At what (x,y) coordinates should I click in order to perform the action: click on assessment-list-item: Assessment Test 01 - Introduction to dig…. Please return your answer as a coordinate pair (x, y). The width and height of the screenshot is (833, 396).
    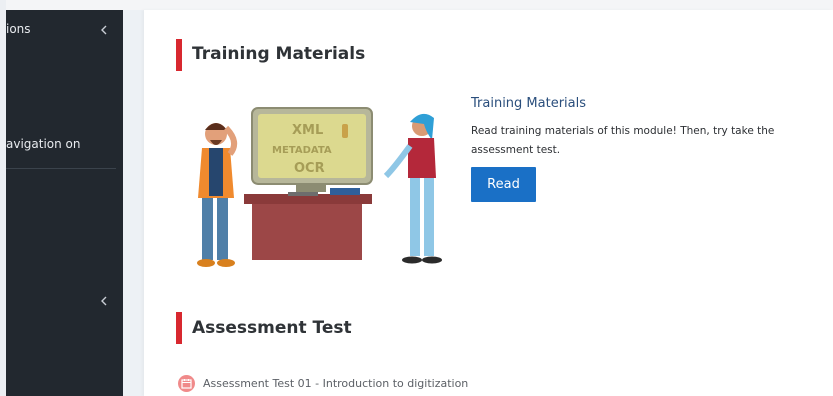
    Looking at the image, I should click on (323, 383).